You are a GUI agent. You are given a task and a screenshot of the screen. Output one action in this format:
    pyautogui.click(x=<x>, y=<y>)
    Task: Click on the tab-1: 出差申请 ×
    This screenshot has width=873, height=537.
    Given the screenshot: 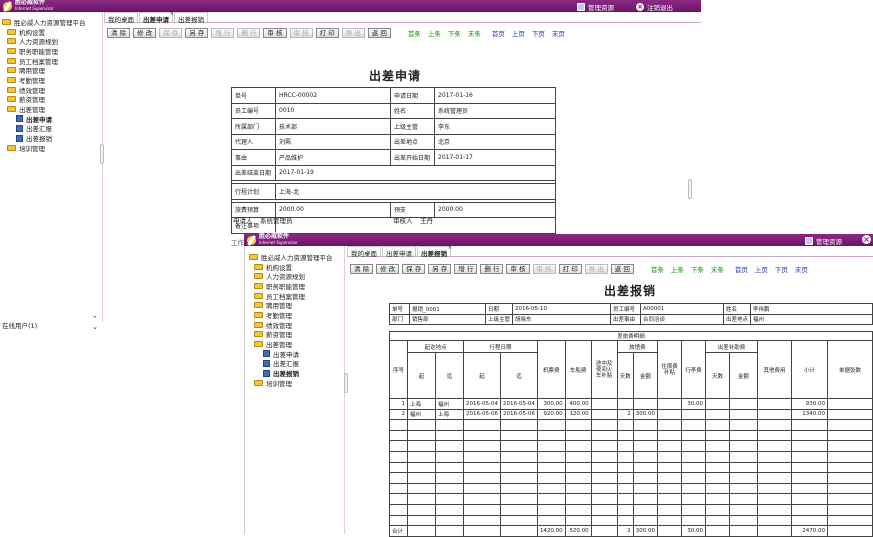 What is the action you would take?
    pyautogui.click(x=156, y=17)
    